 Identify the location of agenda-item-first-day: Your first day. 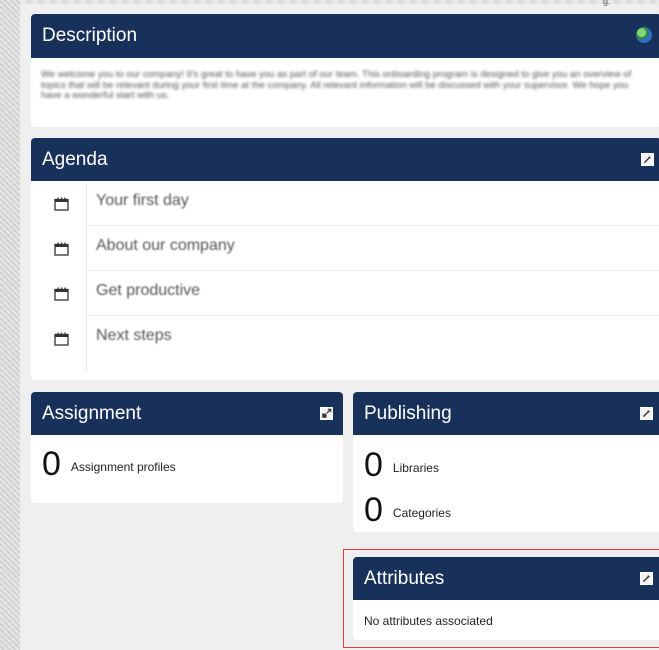
(345, 203).